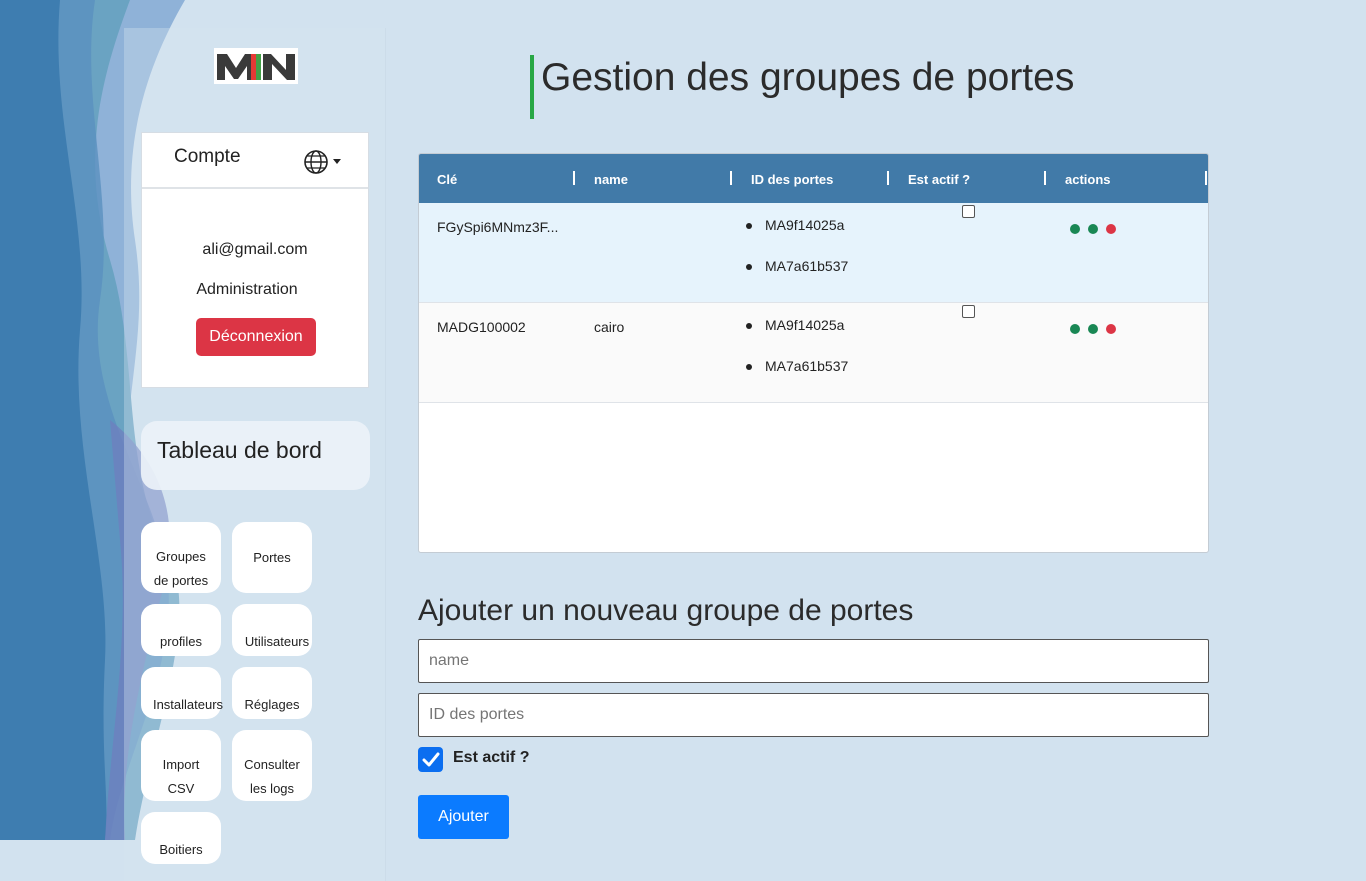 The height and width of the screenshot is (881, 1366). I want to click on add-form-title: Ajouter un nouveau groupe de portes, so click(666, 610).